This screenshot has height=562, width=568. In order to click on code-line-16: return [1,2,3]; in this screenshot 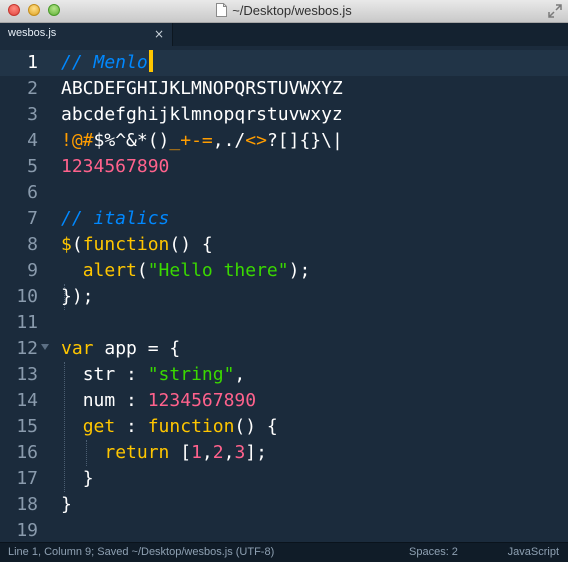, I will do `click(202, 453)`.